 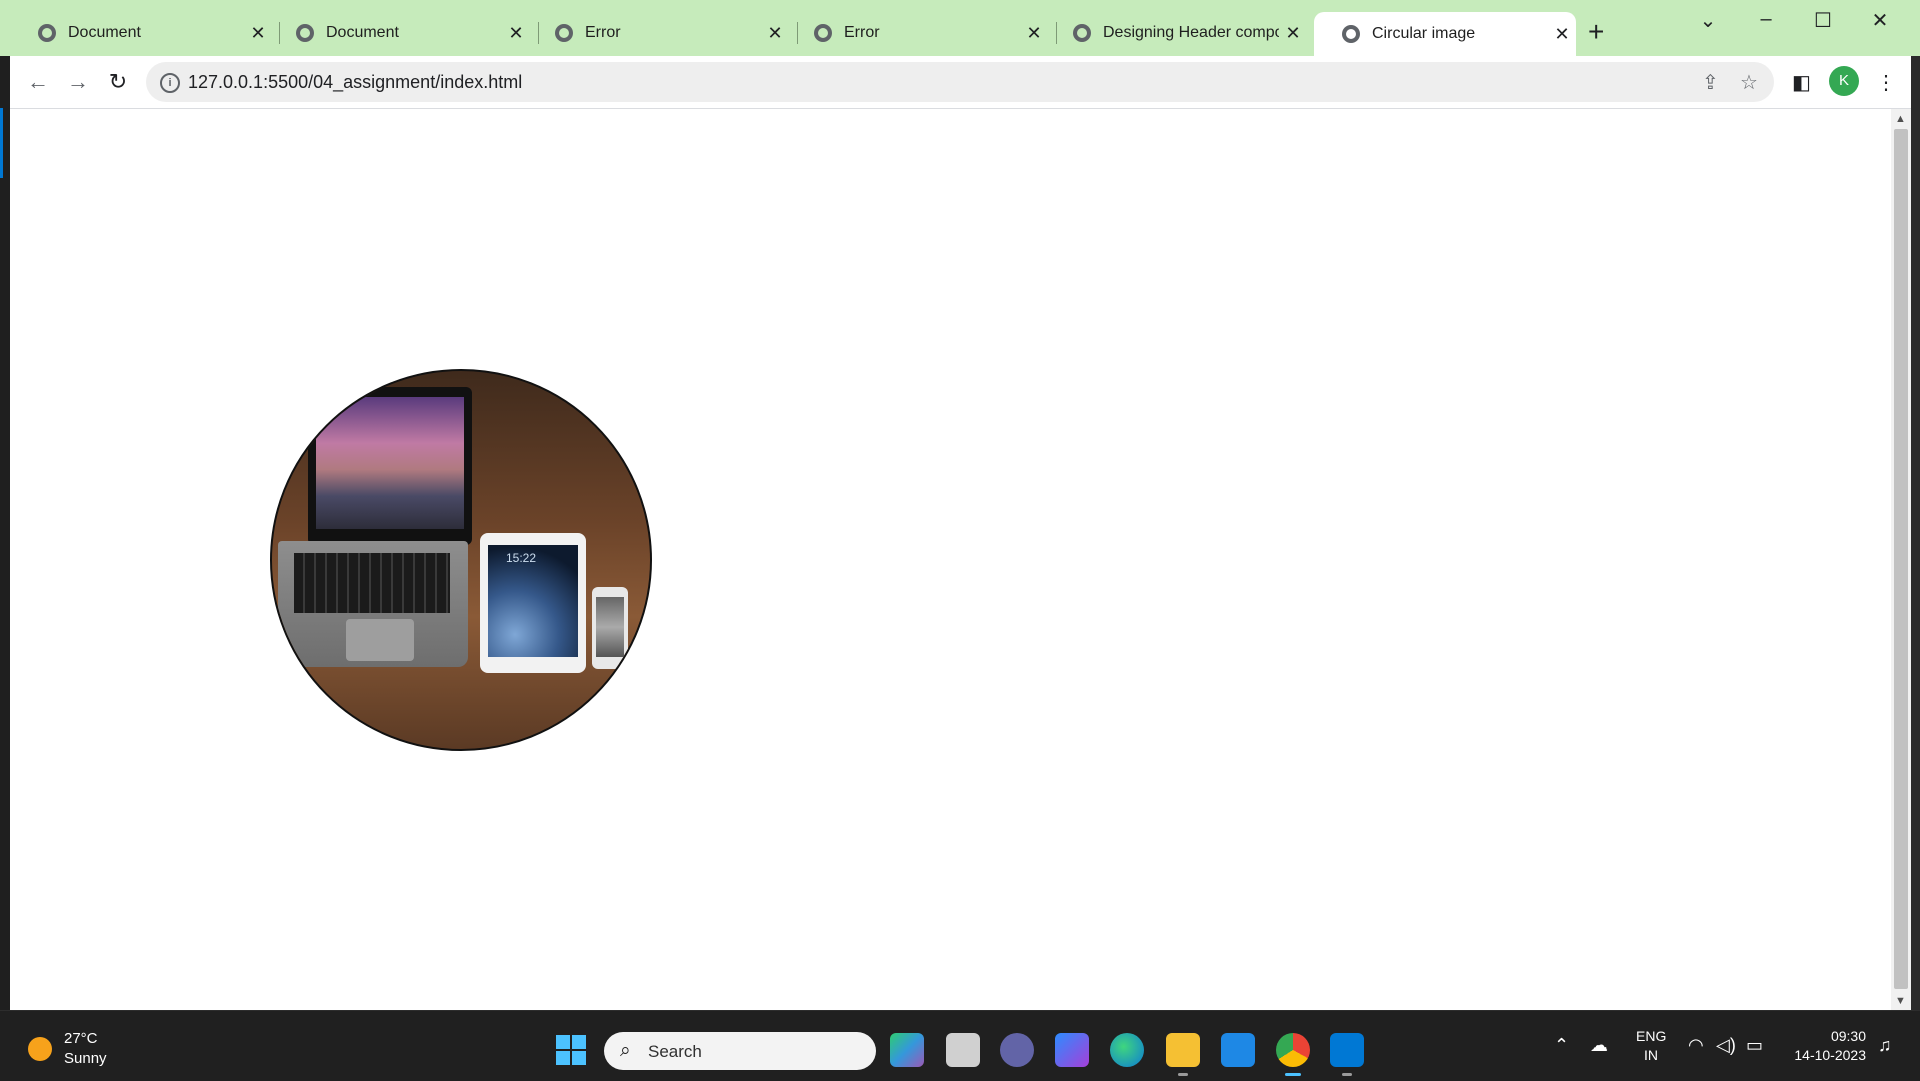 What do you see at coordinates (1127, 1050) in the screenshot?
I see `edge-icon` at bounding box center [1127, 1050].